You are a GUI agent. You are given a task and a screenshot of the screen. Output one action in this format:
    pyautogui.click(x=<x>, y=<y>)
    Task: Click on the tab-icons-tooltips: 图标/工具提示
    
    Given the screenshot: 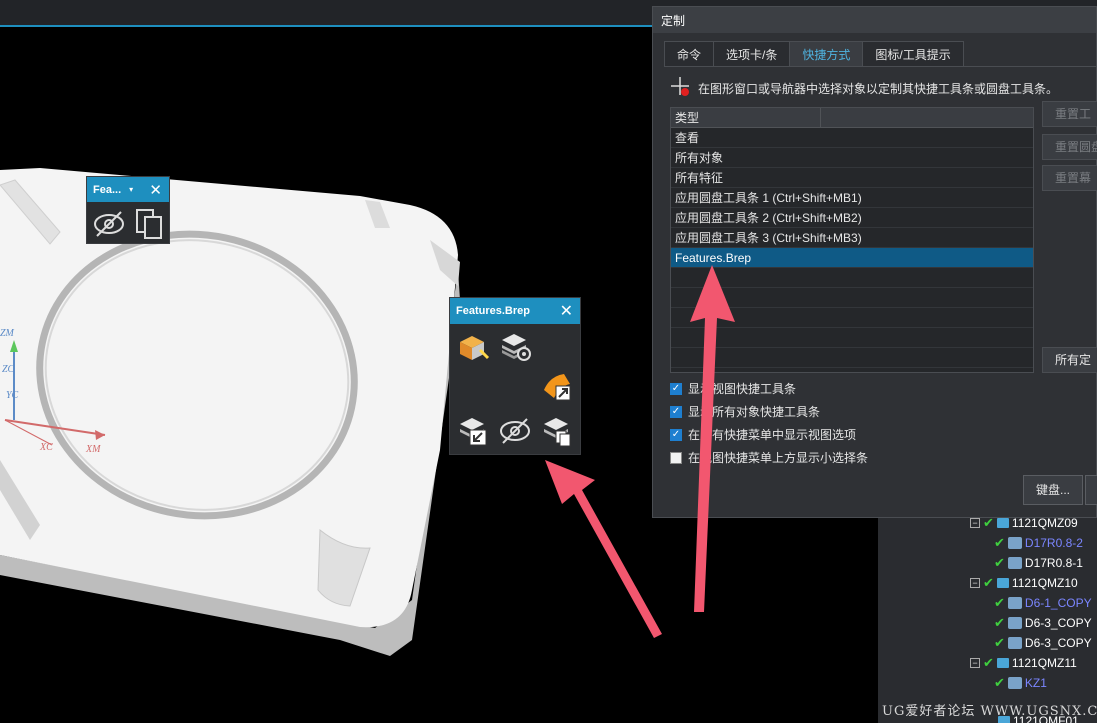 What is the action you would take?
    pyautogui.click(x=913, y=54)
    